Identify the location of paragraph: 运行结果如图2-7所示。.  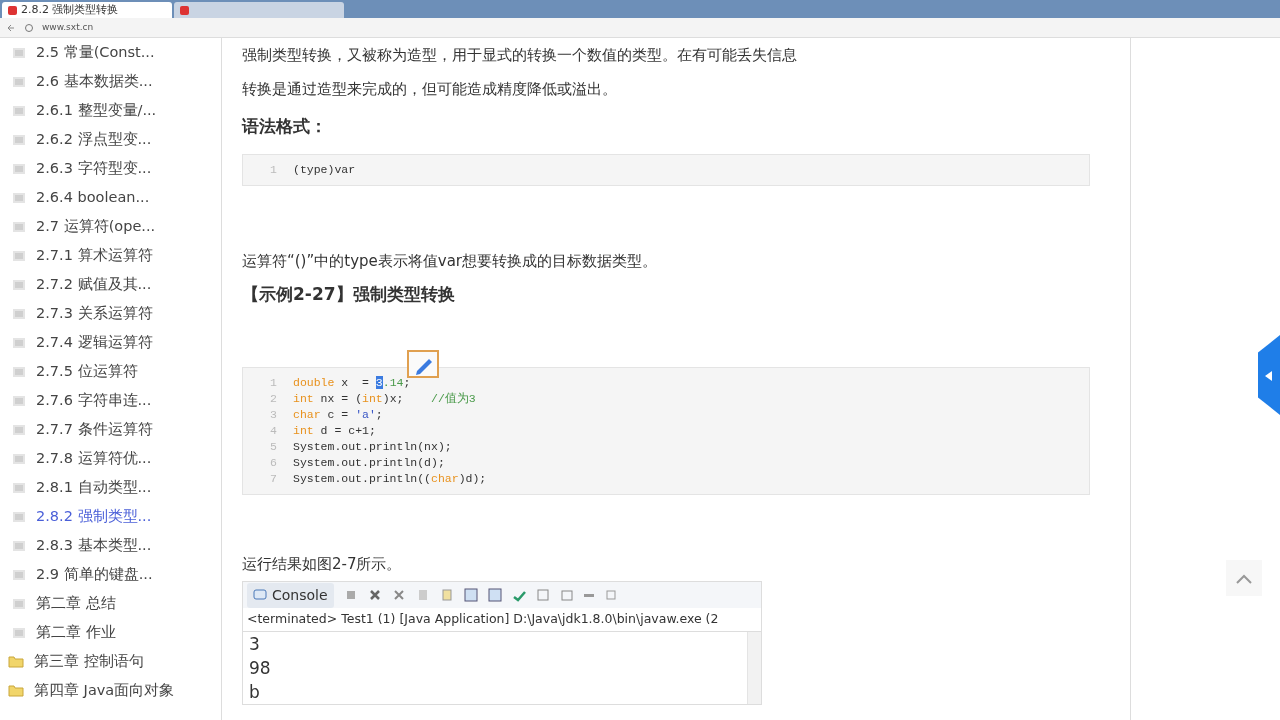
(322, 564).